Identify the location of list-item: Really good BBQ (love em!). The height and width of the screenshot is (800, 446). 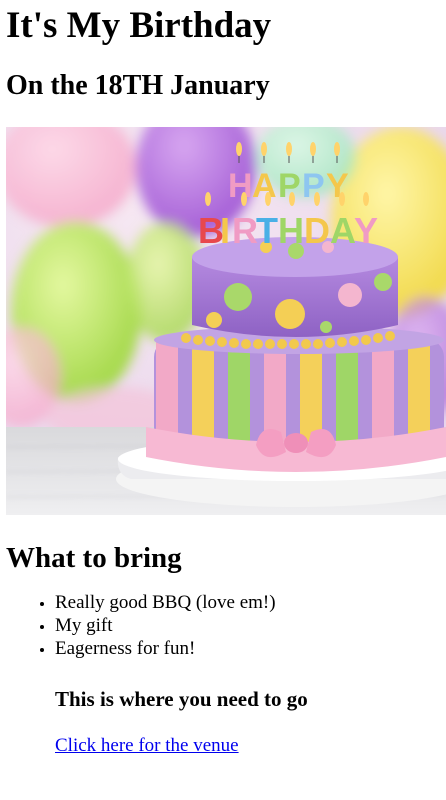
(250, 602).